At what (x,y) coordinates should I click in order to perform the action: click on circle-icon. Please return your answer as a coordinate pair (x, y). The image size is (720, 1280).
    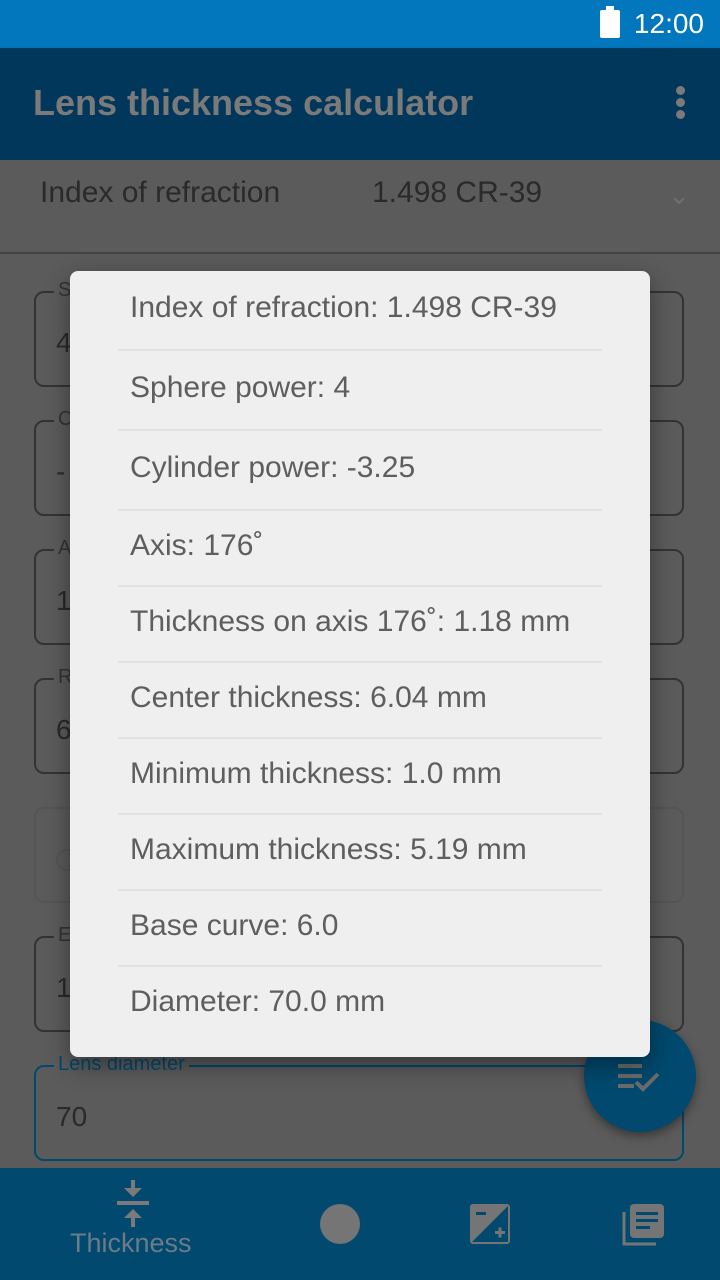
    Looking at the image, I should click on (340, 1224).